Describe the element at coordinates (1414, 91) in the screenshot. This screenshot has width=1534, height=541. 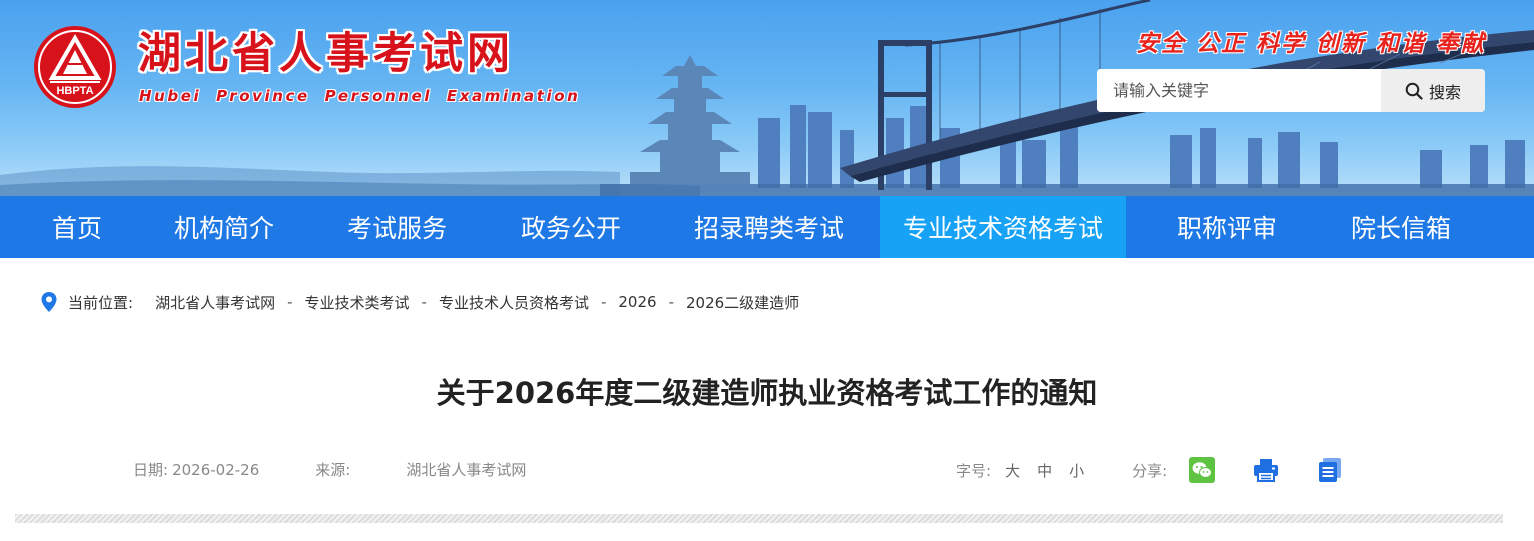
I see `search-icon` at that location.